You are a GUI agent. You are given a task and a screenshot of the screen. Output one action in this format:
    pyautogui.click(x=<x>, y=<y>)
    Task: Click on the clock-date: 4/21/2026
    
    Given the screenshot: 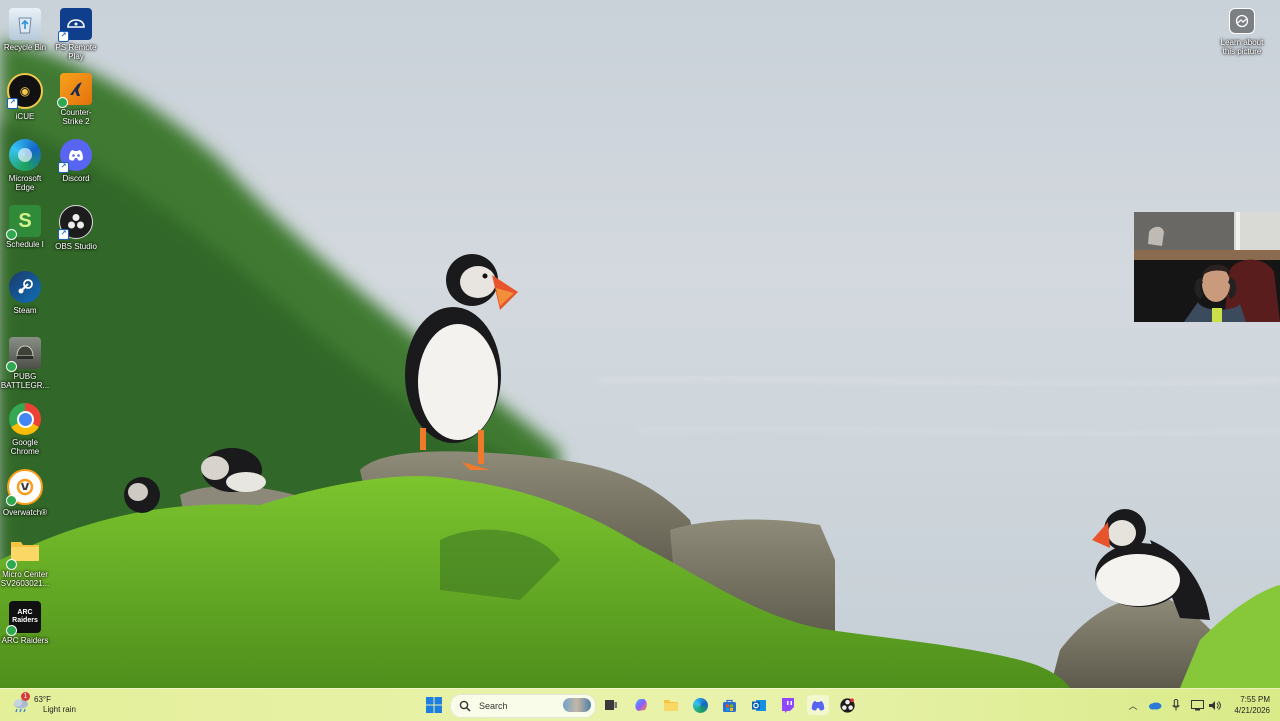 What is the action you would take?
    pyautogui.click(x=1252, y=710)
    